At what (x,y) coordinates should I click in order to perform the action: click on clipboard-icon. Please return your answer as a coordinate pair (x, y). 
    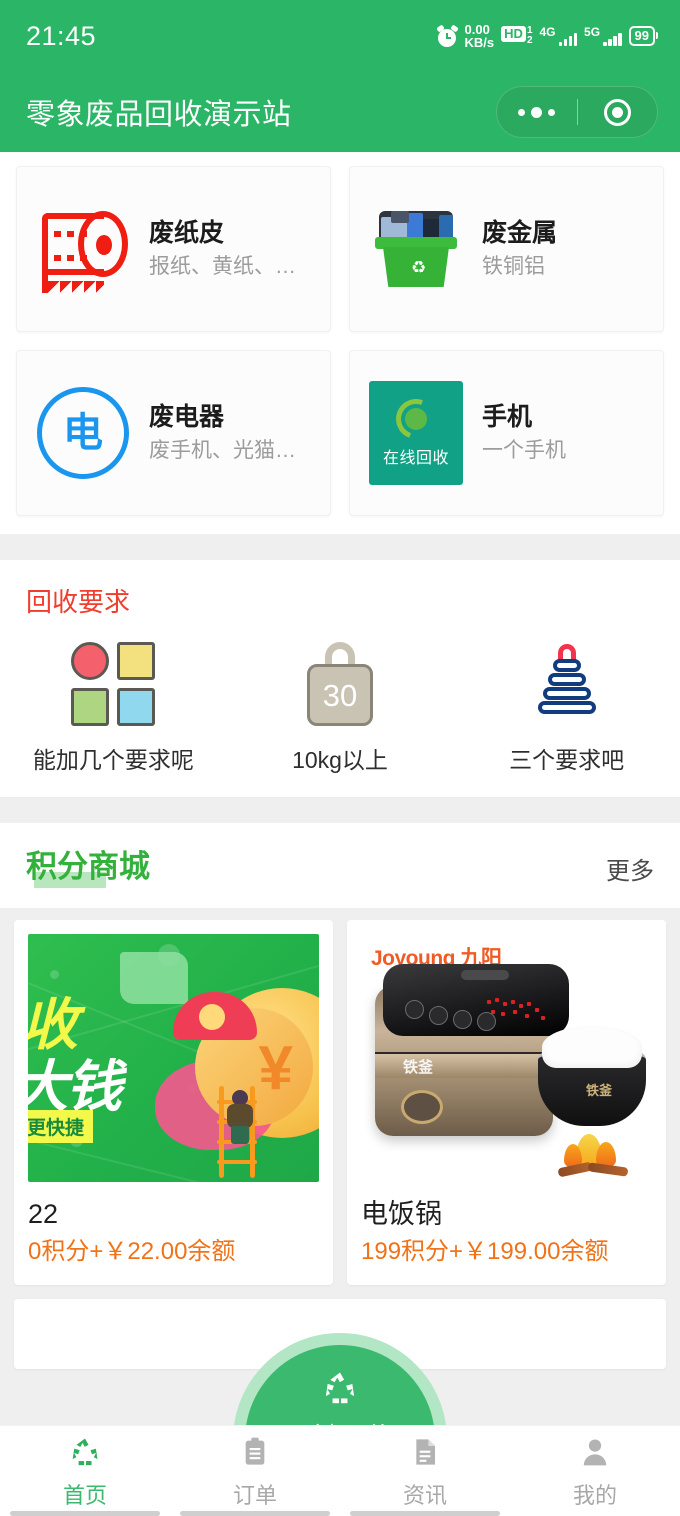
    Looking at the image, I should click on (255, 1452).